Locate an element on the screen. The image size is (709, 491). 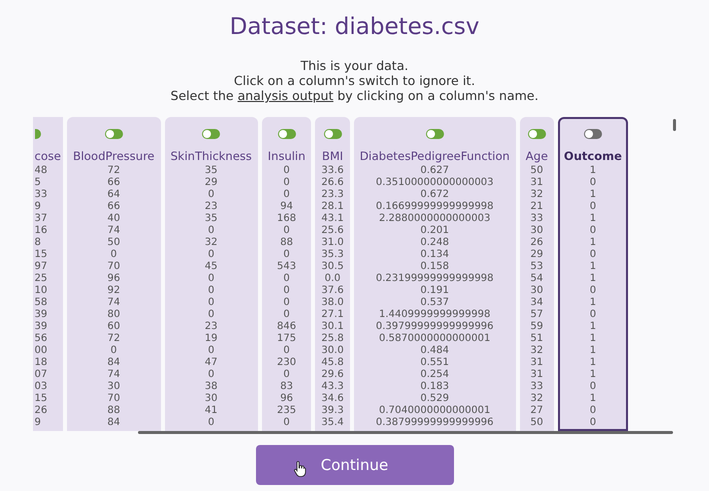
table-cell: 58 is located at coordinates (41, 303).